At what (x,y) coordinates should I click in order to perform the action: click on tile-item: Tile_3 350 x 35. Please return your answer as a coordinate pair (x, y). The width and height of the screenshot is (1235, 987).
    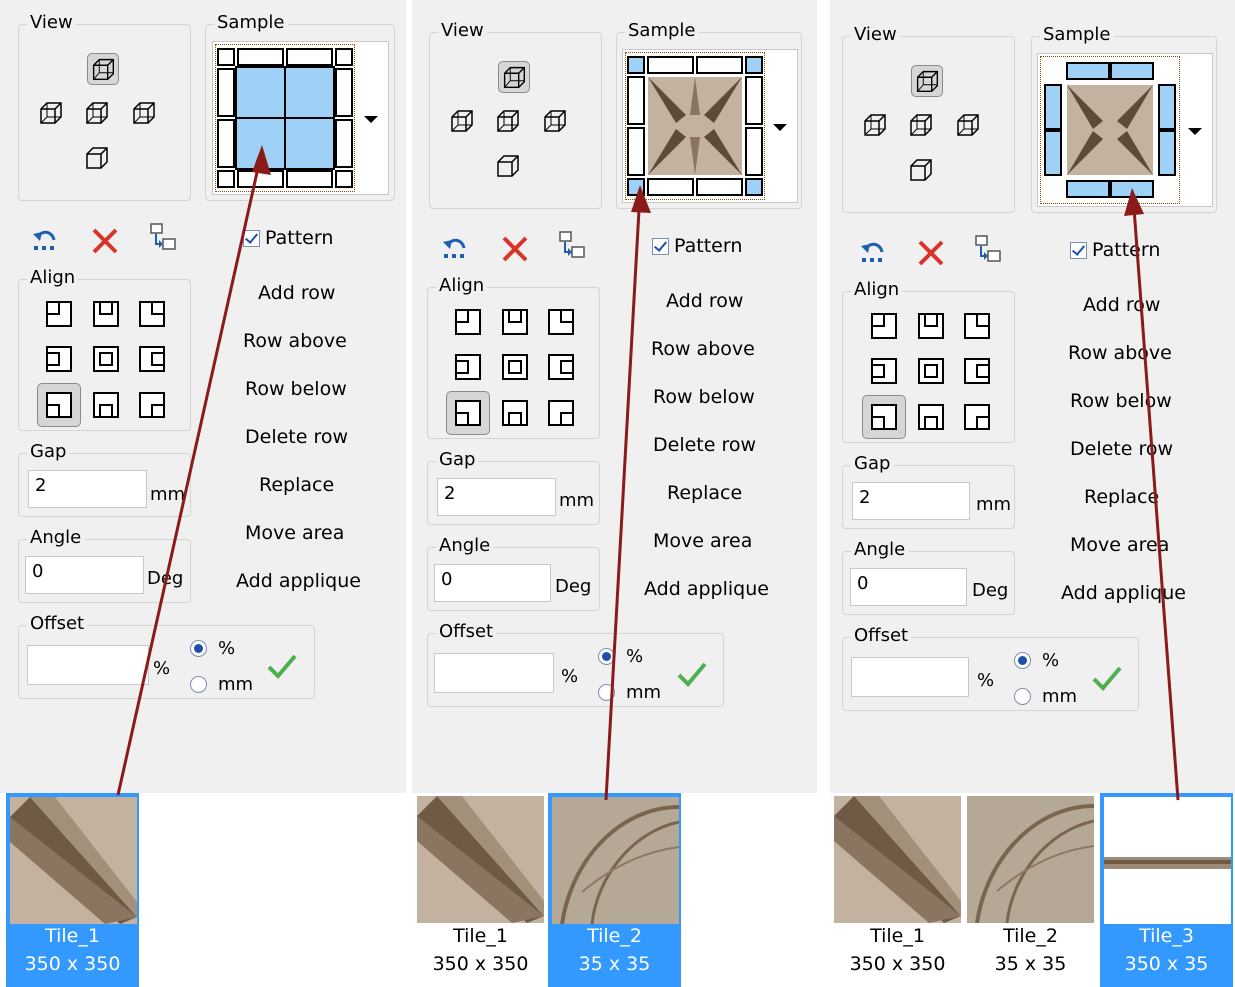
    Looking at the image, I should click on (1166, 890).